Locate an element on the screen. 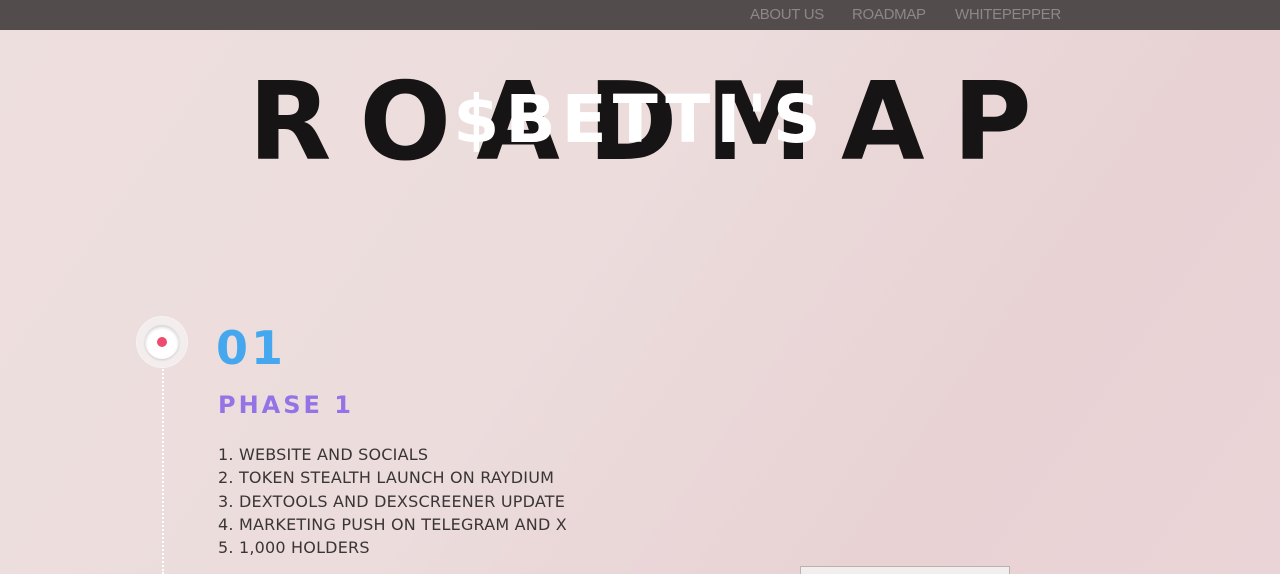 This screenshot has width=1280, height=574. phase-title: PHASE 1 is located at coordinates (286, 405).